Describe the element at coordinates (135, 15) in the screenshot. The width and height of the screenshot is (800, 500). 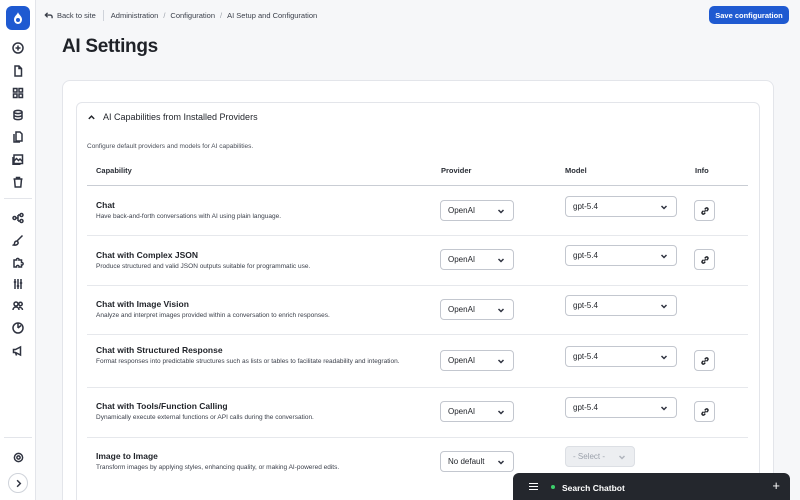
I see `breadcrumb-administration: Administration` at that location.